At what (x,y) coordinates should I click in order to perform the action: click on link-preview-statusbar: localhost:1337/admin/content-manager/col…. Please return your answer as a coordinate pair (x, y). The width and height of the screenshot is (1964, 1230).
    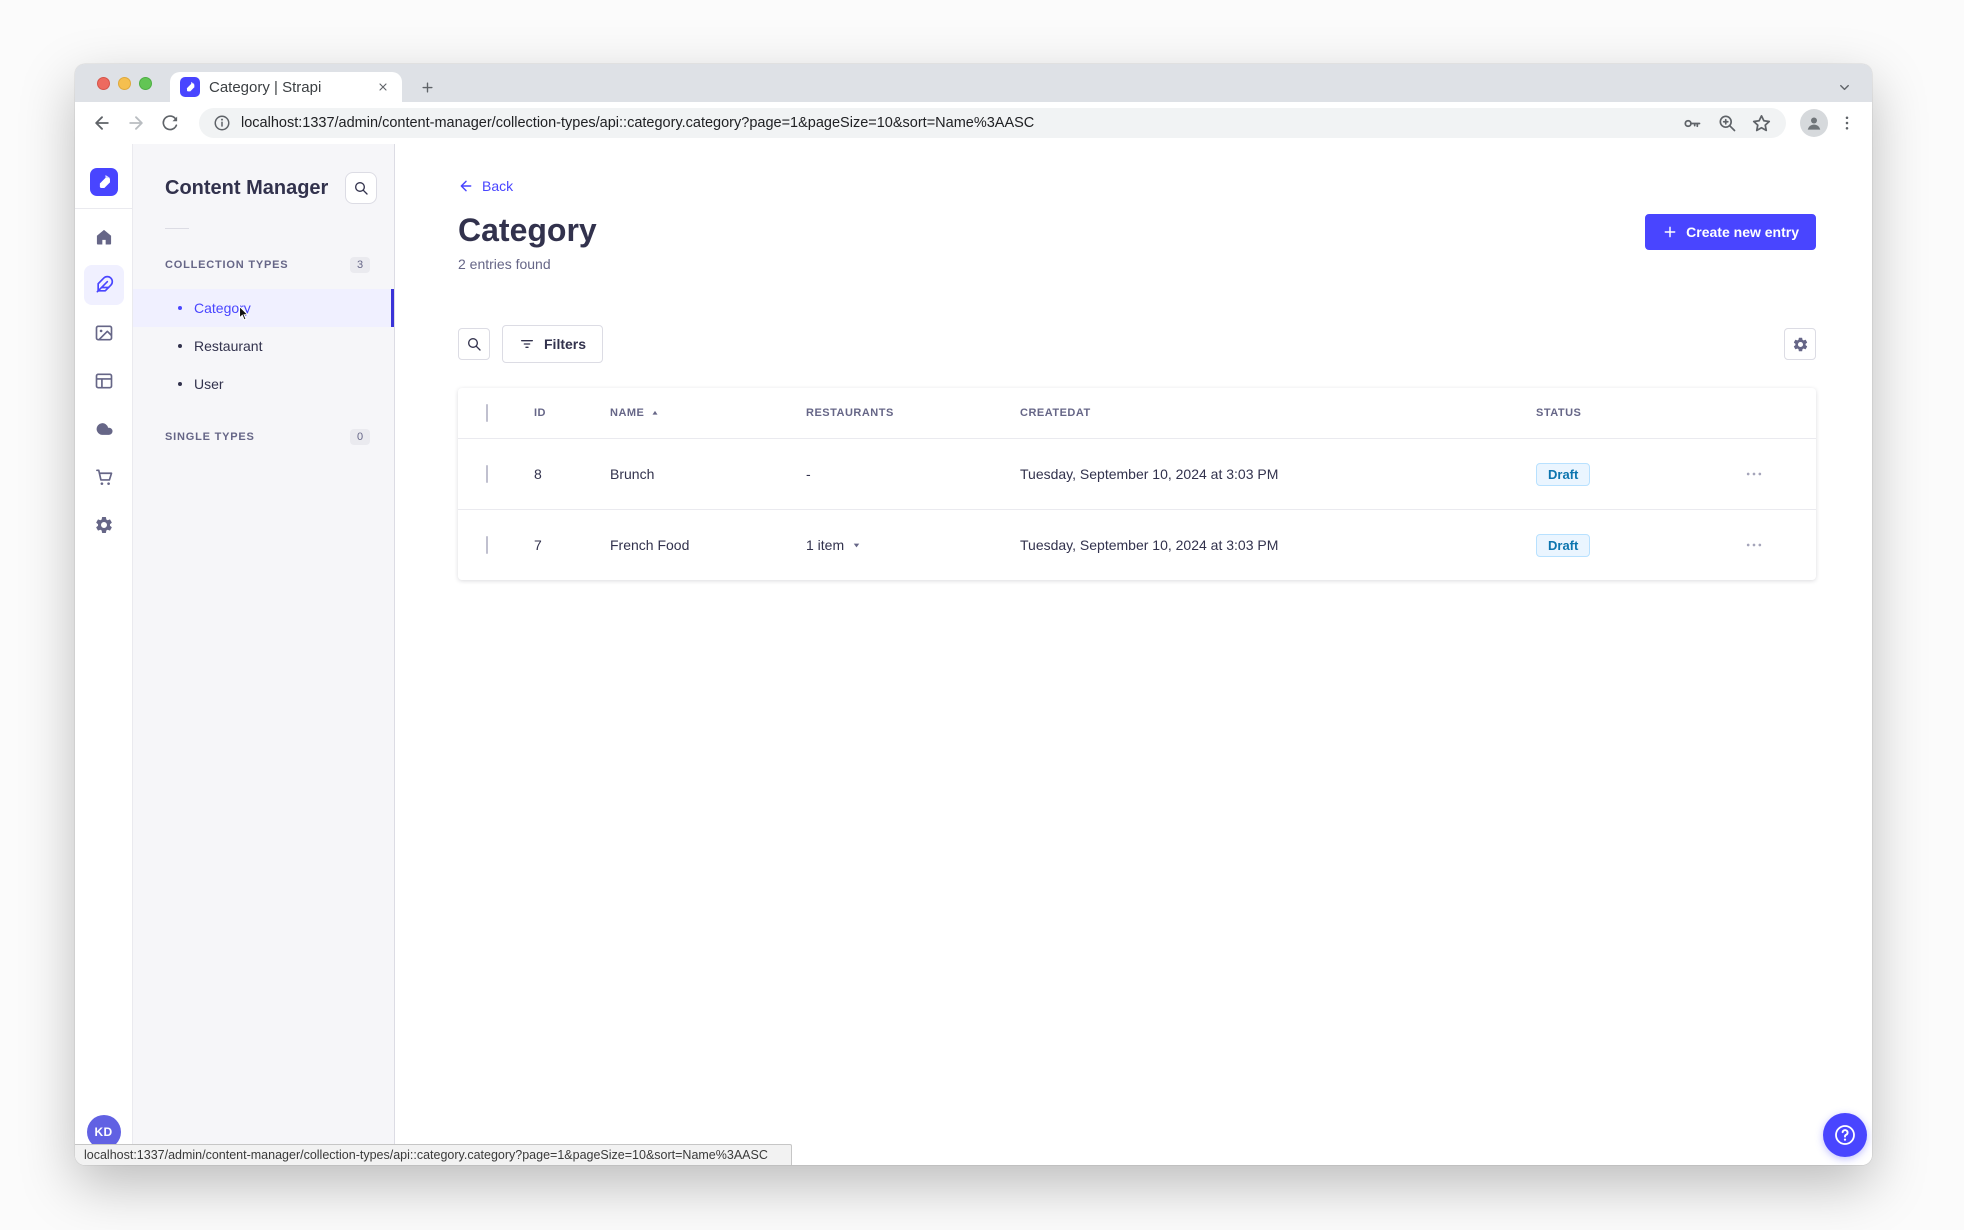
    Looking at the image, I should click on (433, 1154).